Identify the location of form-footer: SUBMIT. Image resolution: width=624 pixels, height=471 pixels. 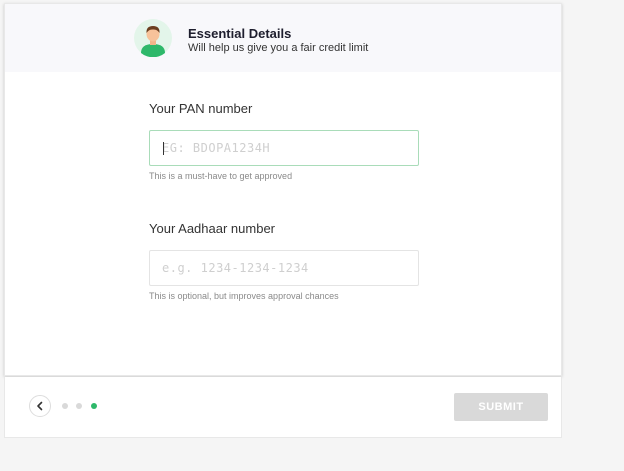
(283, 407).